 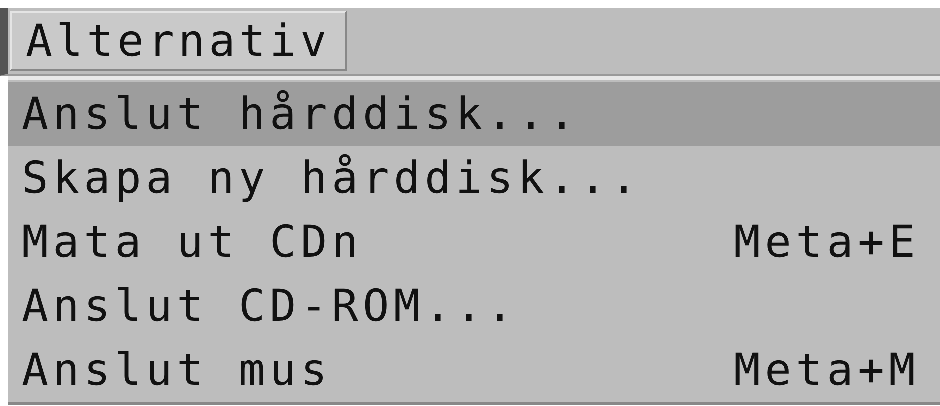 I want to click on shortcut-label: Meta+E, so click(x=827, y=242).